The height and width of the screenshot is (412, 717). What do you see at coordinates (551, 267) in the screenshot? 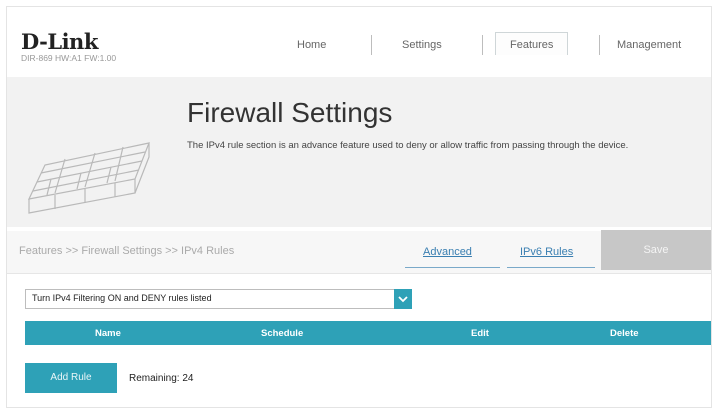
I see `ipv6-underline` at bounding box center [551, 267].